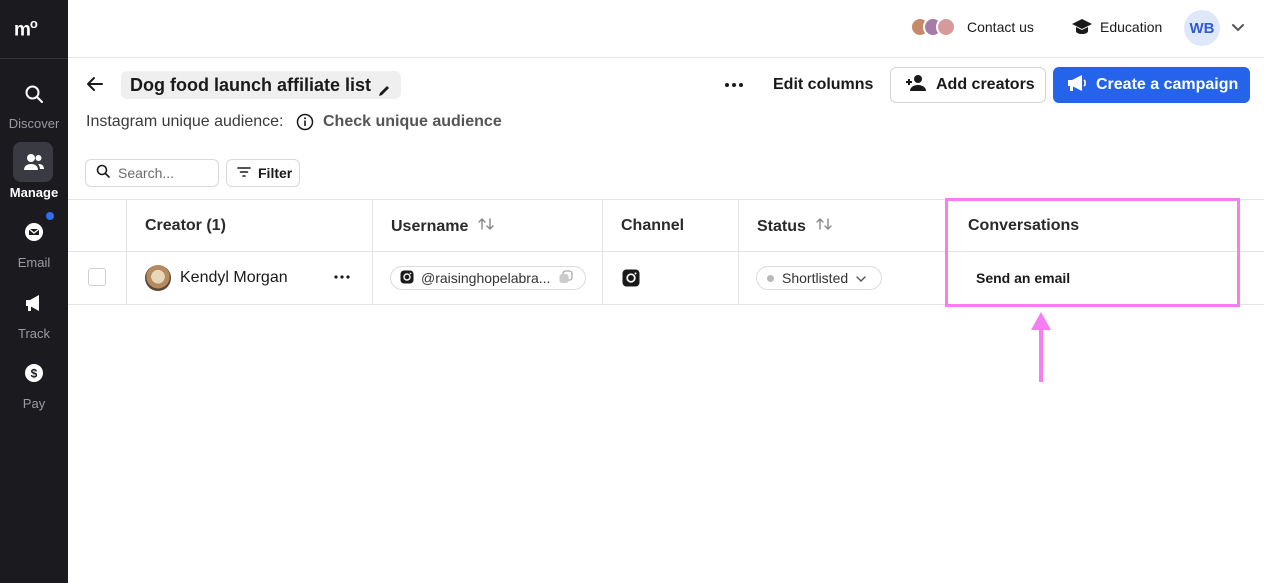 The height and width of the screenshot is (583, 1264). I want to click on add-creators-label: Add creators, so click(985, 84).